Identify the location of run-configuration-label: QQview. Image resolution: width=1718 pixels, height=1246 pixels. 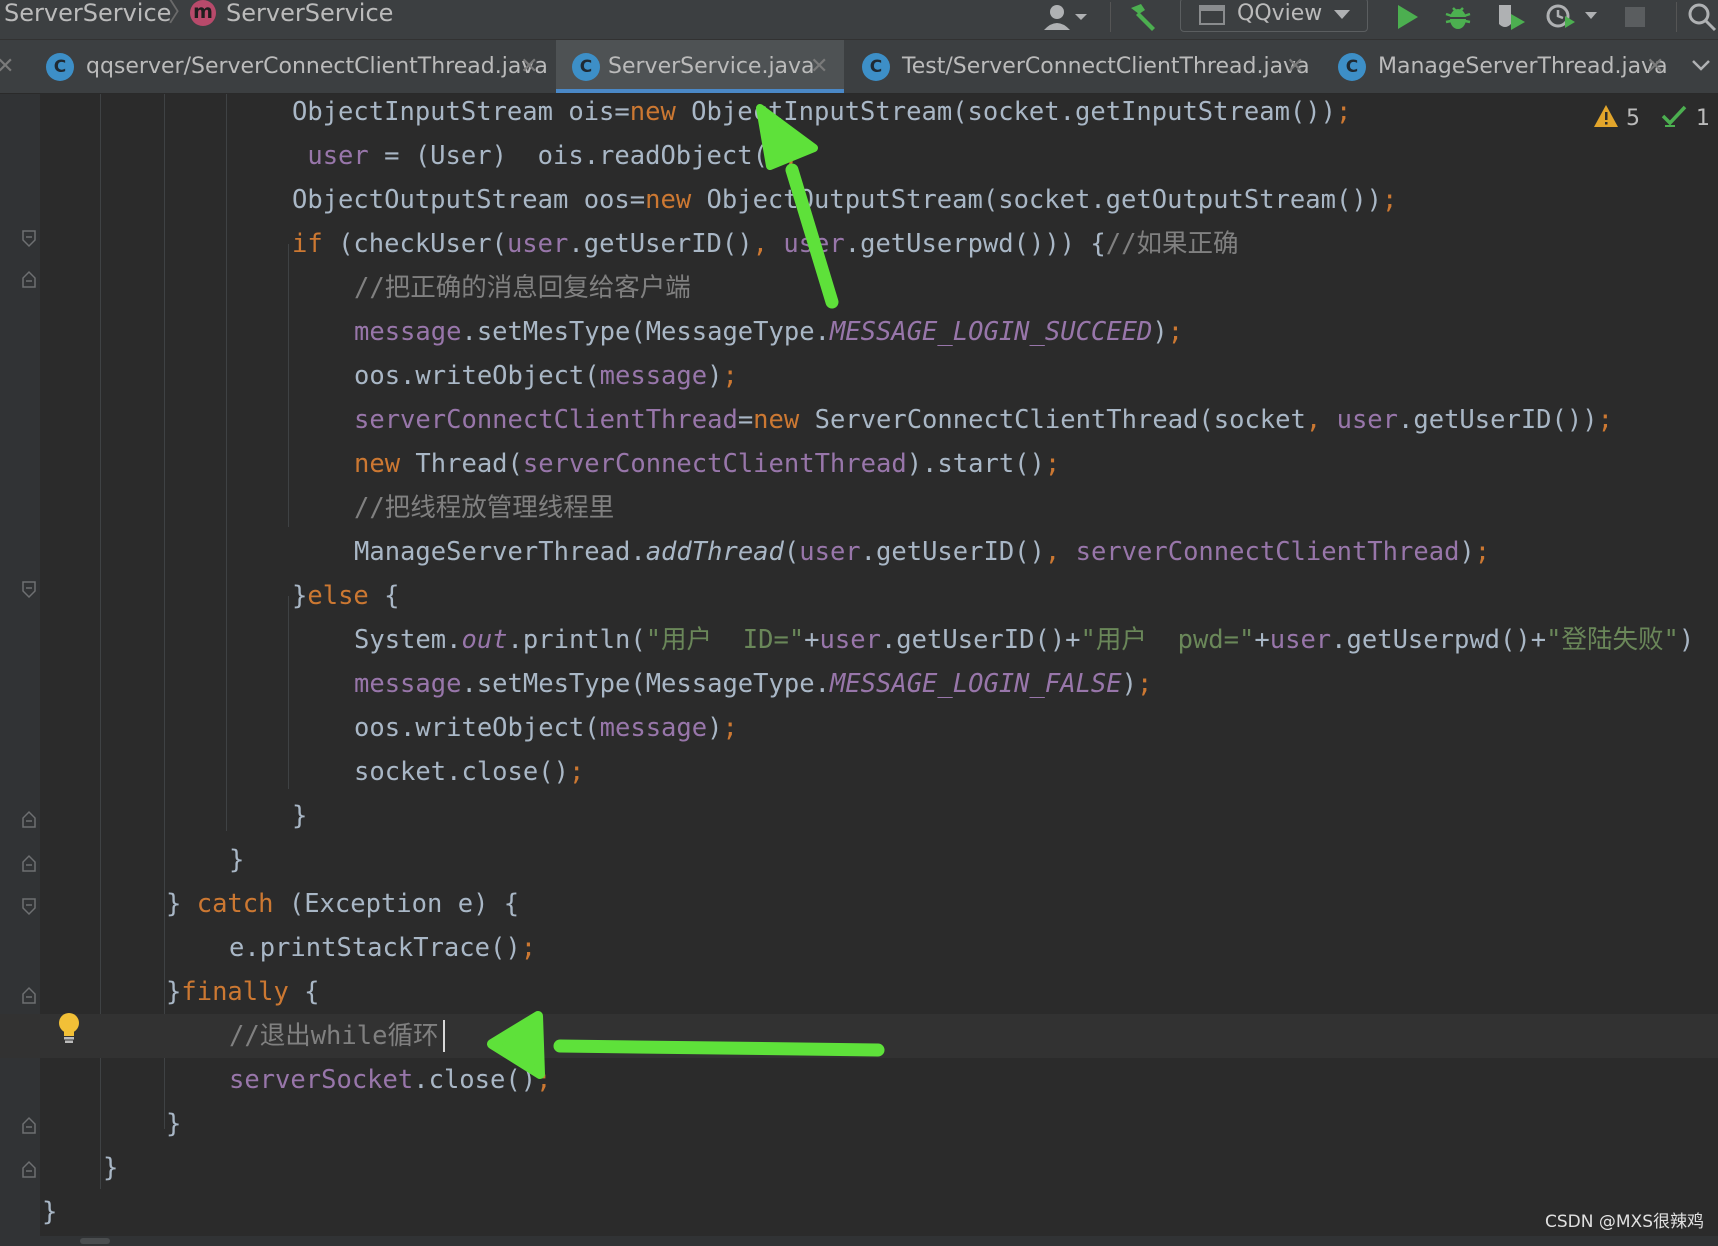
(1280, 13).